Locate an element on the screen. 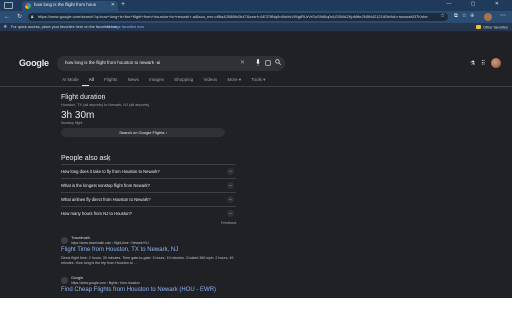 The height and width of the screenshot is (320, 512). tab-more: More ▾ is located at coordinates (234, 79).